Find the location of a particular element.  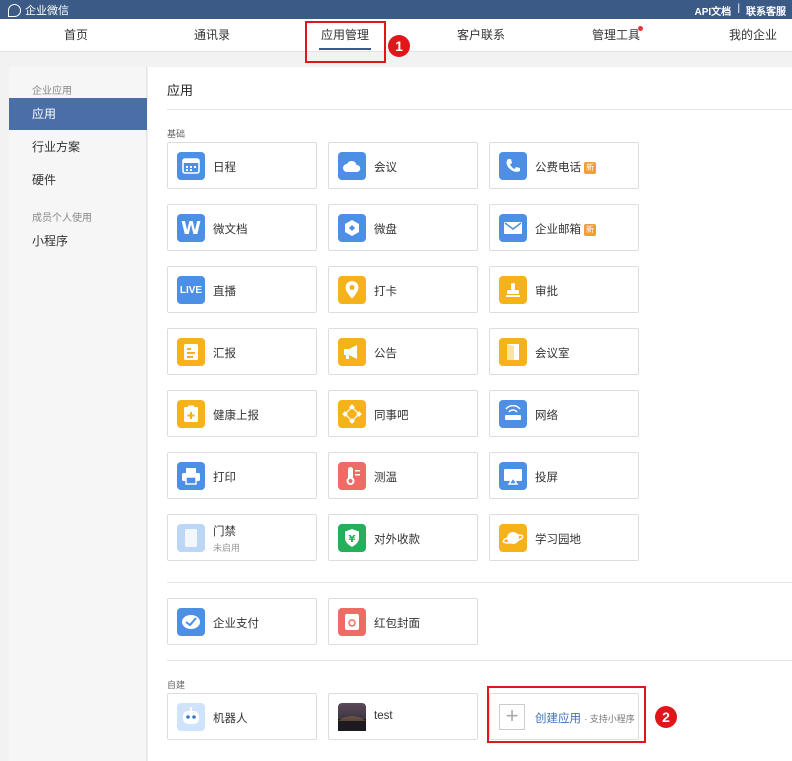

app-label-text: 会议 is located at coordinates (385, 168).